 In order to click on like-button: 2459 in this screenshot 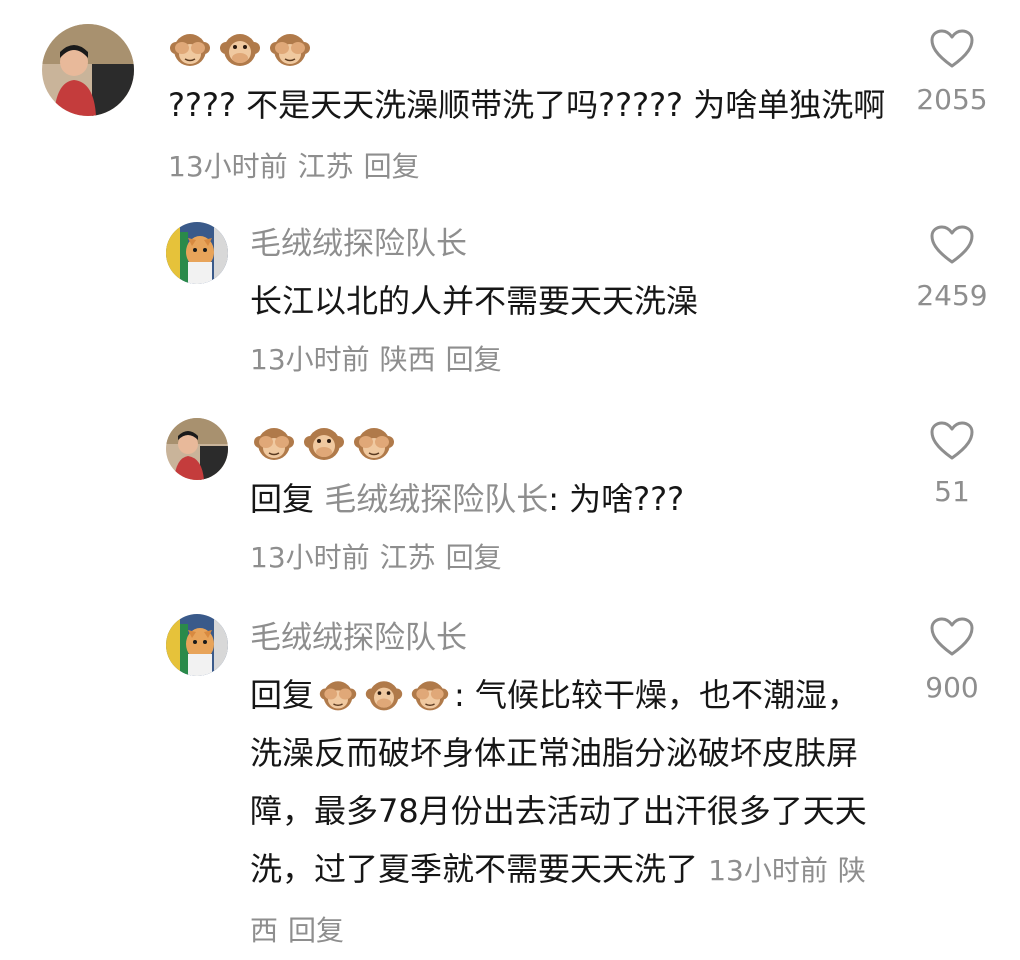, I will do `click(952, 270)`.